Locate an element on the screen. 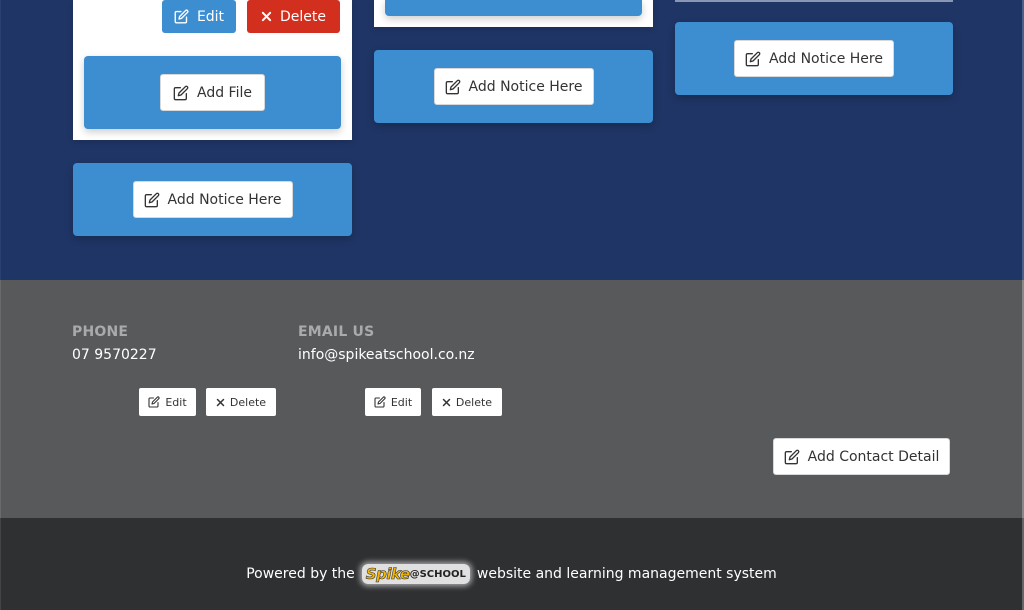 Image resolution: width=1024 pixels, height=610 pixels. edit-button: Edit is located at coordinates (199, 16).